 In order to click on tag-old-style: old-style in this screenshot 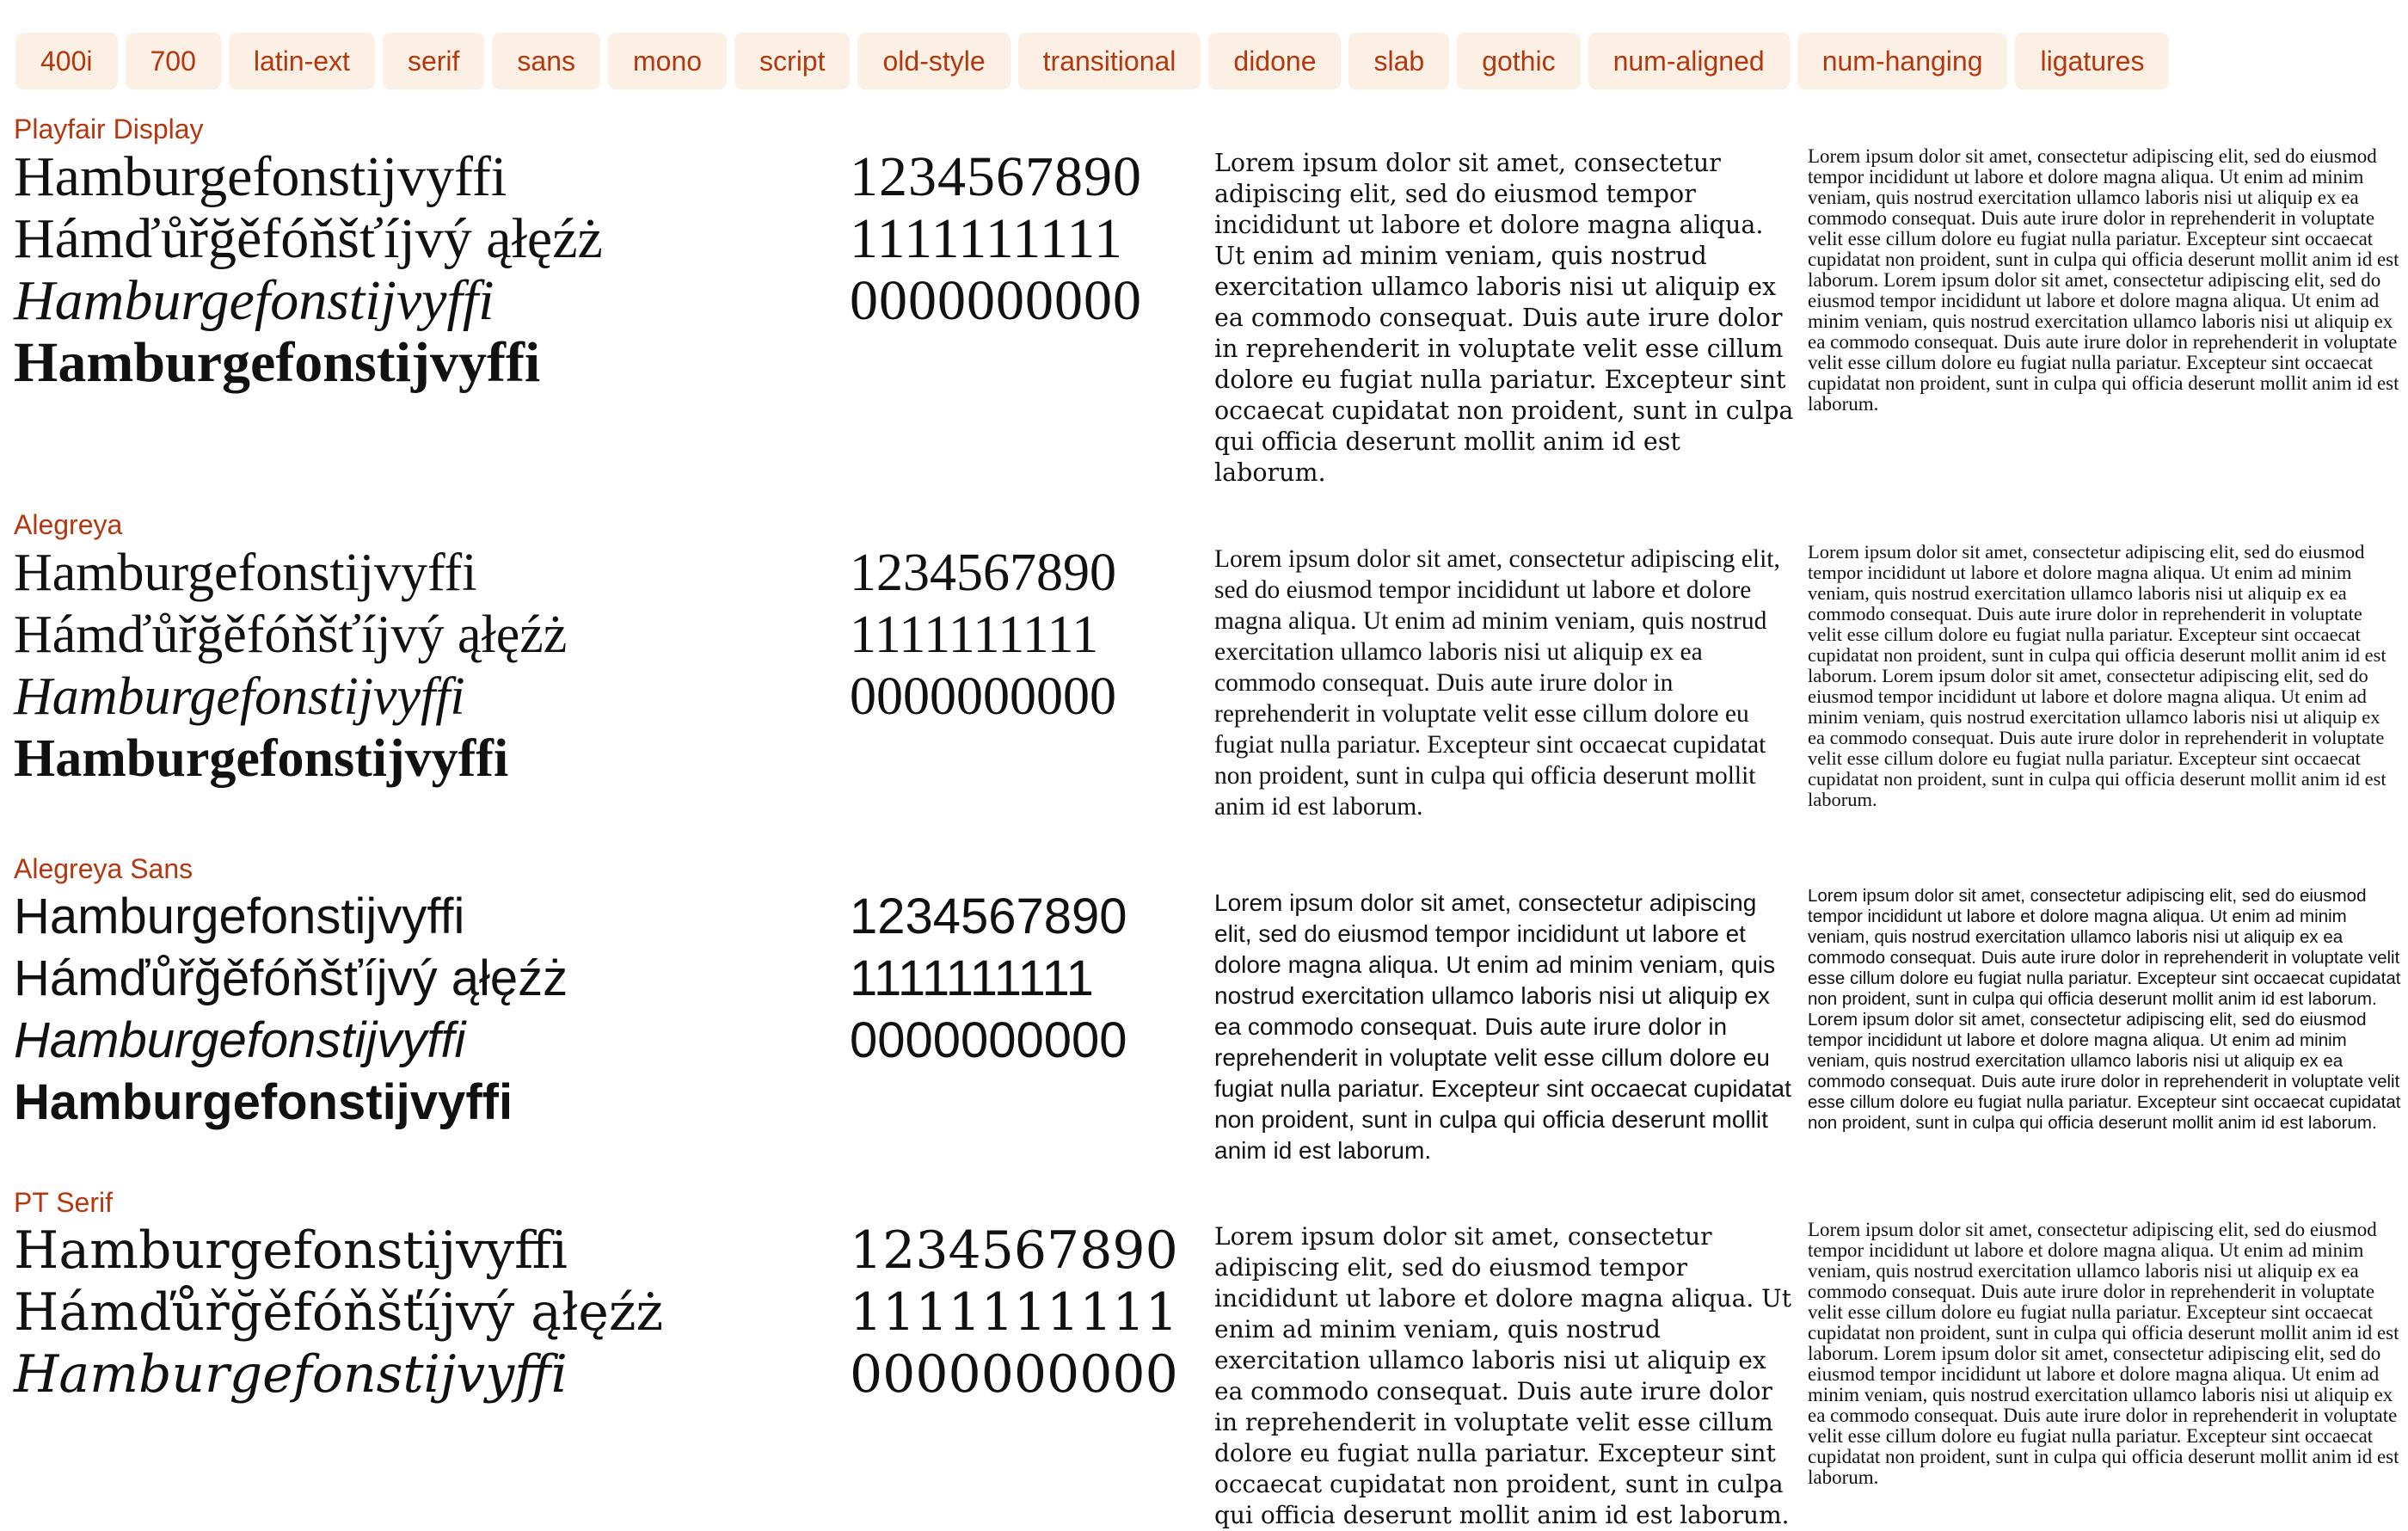, I will do `click(934, 61)`.